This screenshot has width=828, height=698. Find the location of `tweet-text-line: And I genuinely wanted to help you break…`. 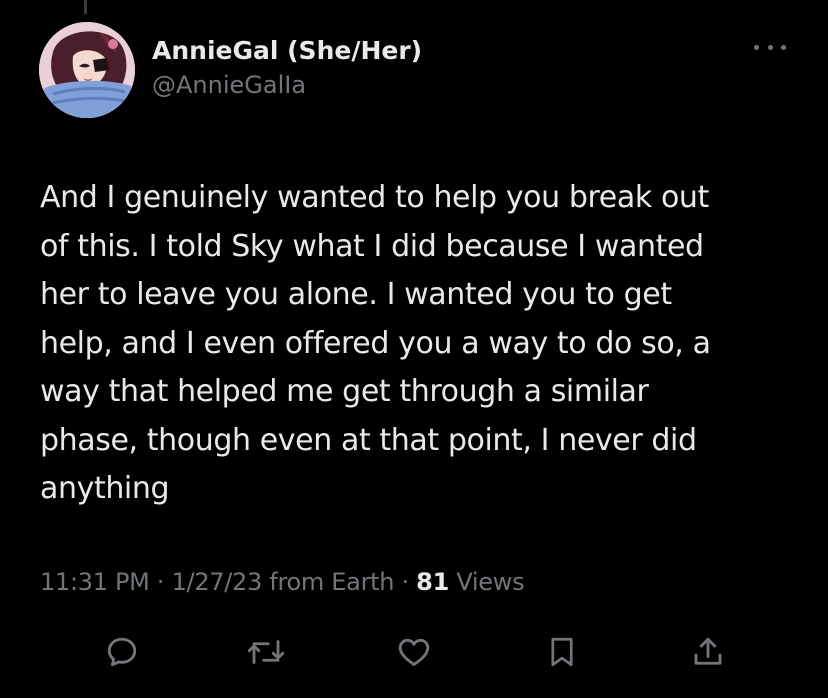

tweet-text-line: And I genuinely wanted to help you break… is located at coordinates (374, 197).